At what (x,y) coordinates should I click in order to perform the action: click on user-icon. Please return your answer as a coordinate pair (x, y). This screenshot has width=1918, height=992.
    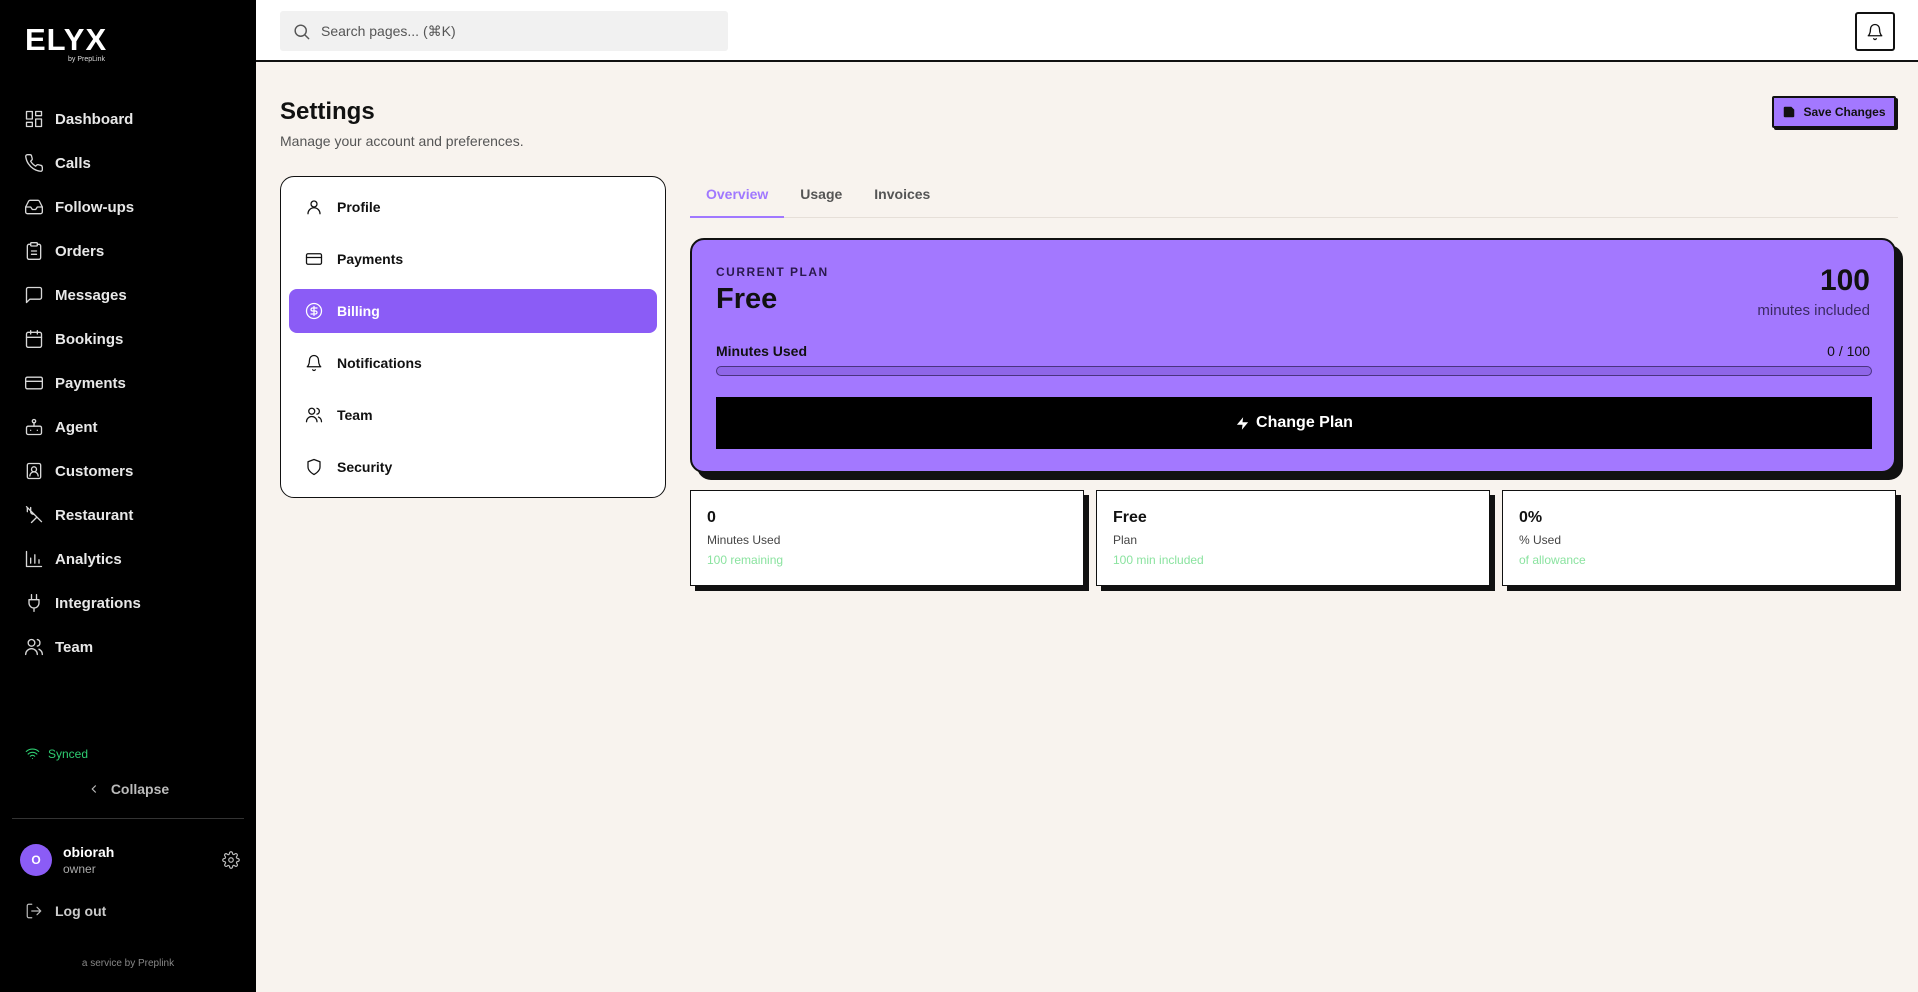
    Looking at the image, I should click on (314, 207).